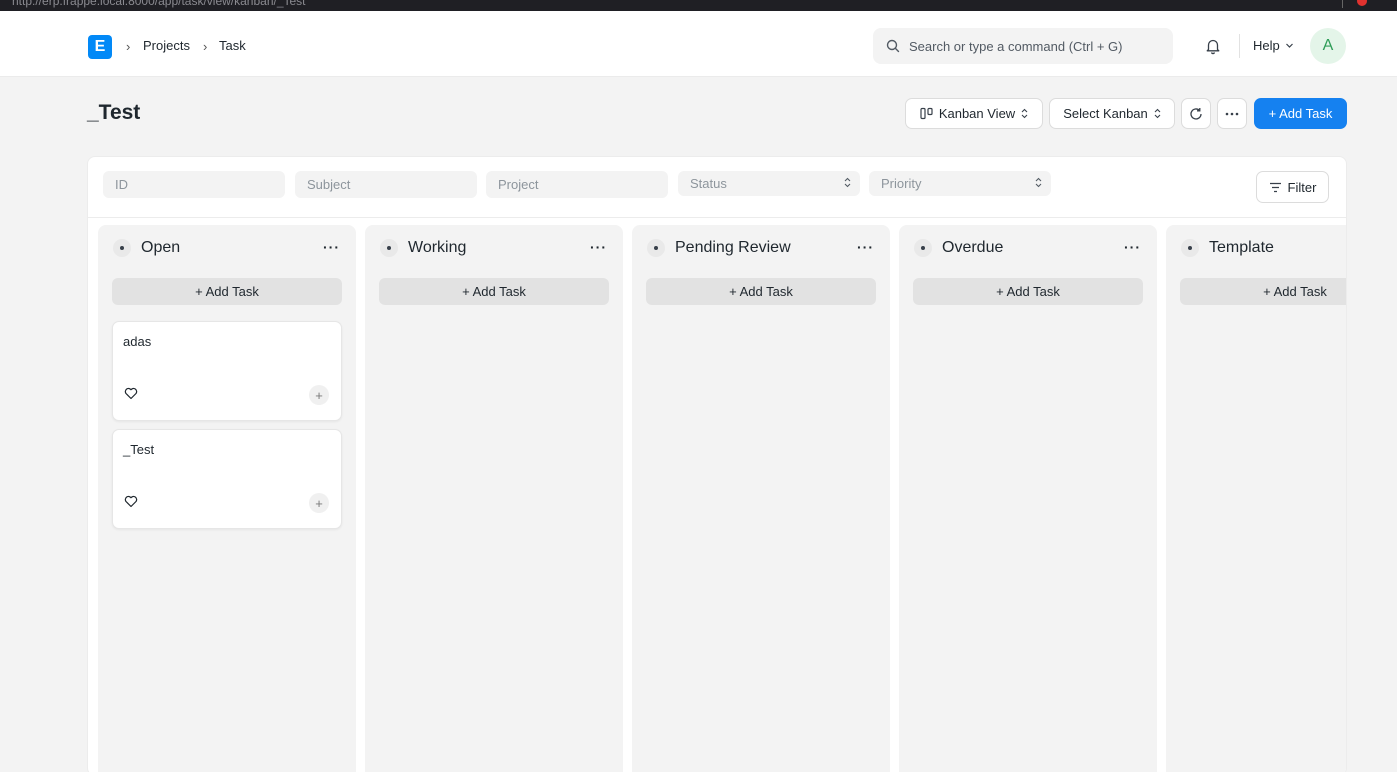 Image resolution: width=1397 pixels, height=772 pixels. Describe the element at coordinates (227, 479) in the screenshot. I see `task-card: _Test +` at that location.